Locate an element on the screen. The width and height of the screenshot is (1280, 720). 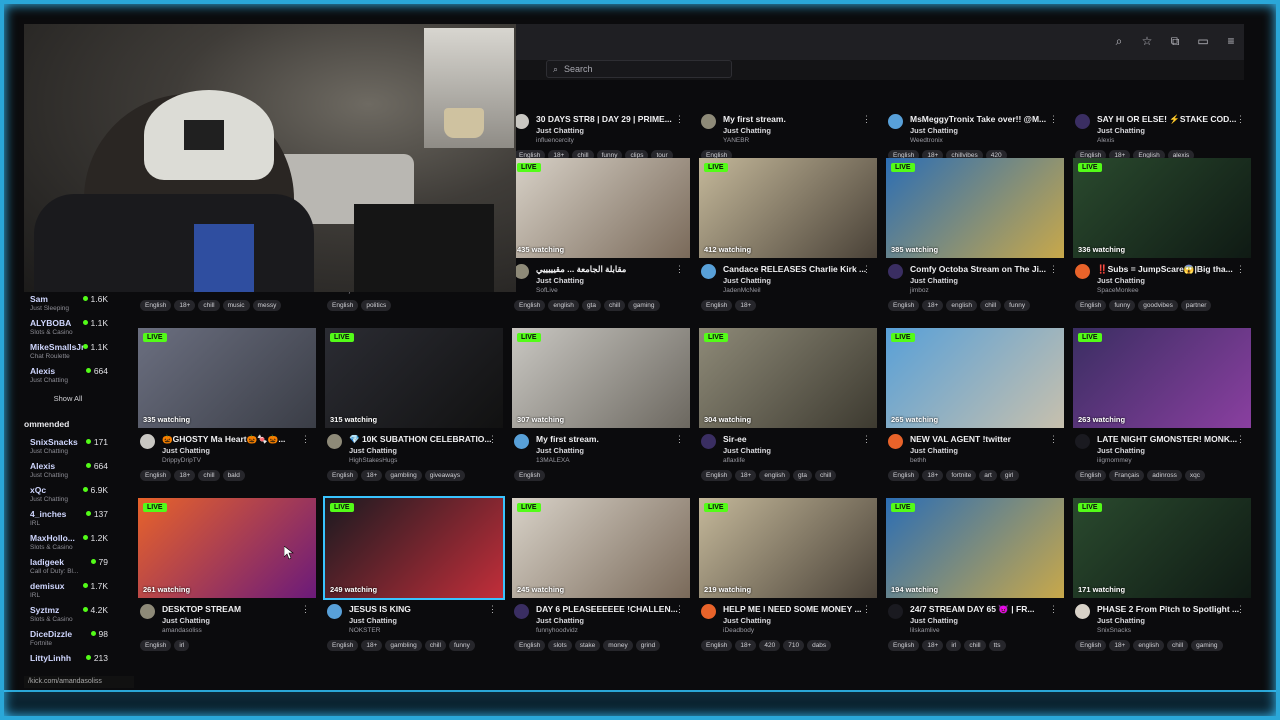
channel-name: SnixSnacks is located at coordinates (1114, 630).